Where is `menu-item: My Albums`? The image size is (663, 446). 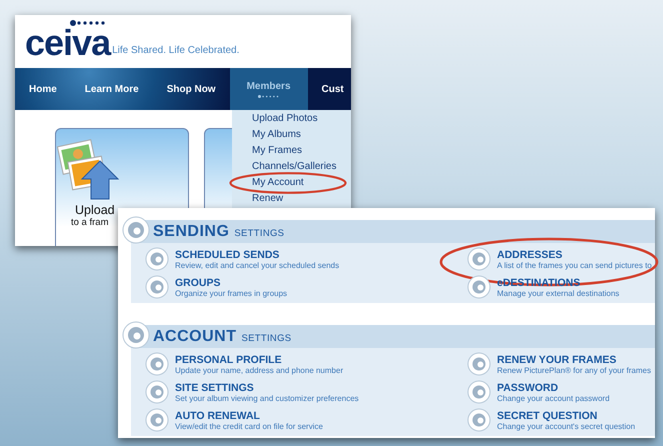
menu-item: My Albums is located at coordinates (301, 135).